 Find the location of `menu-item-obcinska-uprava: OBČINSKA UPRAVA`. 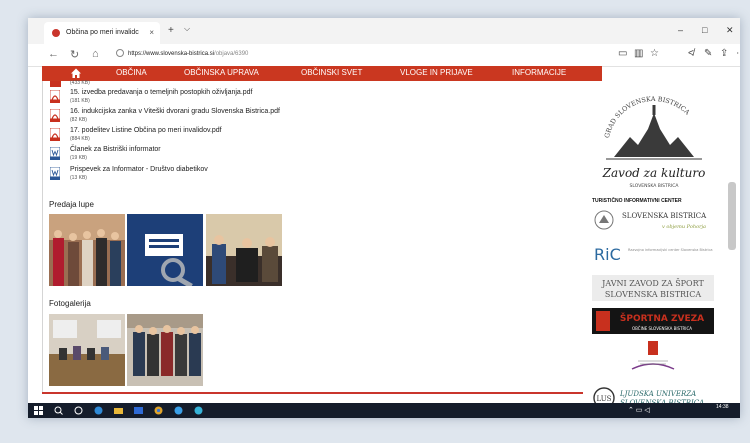

menu-item-obcinska-uprava: OBČINSKA UPRAVA is located at coordinates (221, 72).